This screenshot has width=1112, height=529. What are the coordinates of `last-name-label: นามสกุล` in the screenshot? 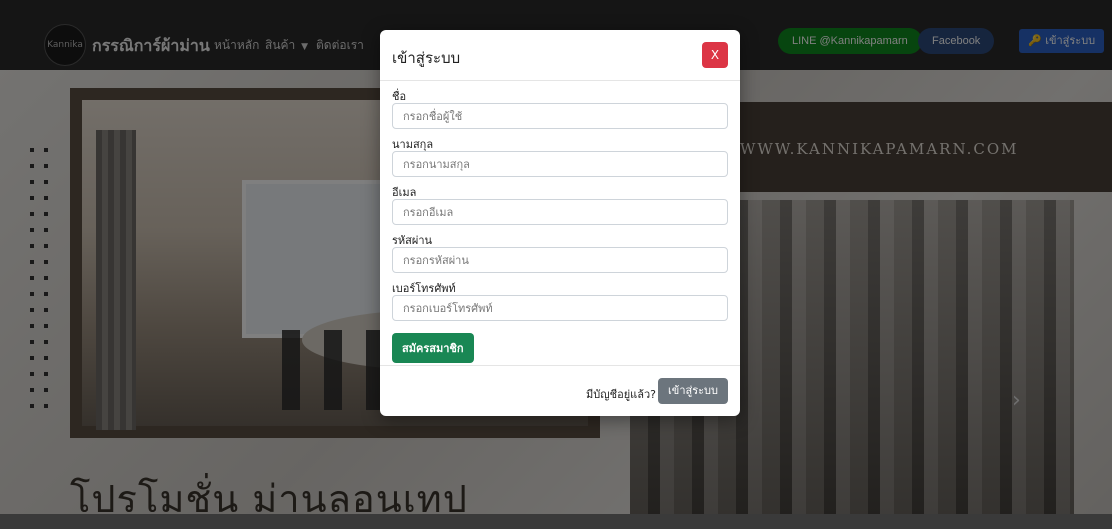 It's located at (413, 144).